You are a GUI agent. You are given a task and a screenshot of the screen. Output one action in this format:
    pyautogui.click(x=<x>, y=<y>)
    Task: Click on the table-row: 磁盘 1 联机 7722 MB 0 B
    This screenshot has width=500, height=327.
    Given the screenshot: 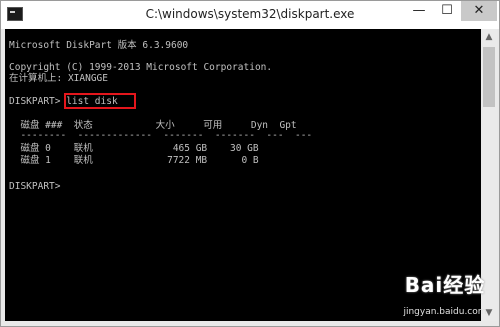 What is the action you would take?
    pyautogui.click(x=134, y=160)
    